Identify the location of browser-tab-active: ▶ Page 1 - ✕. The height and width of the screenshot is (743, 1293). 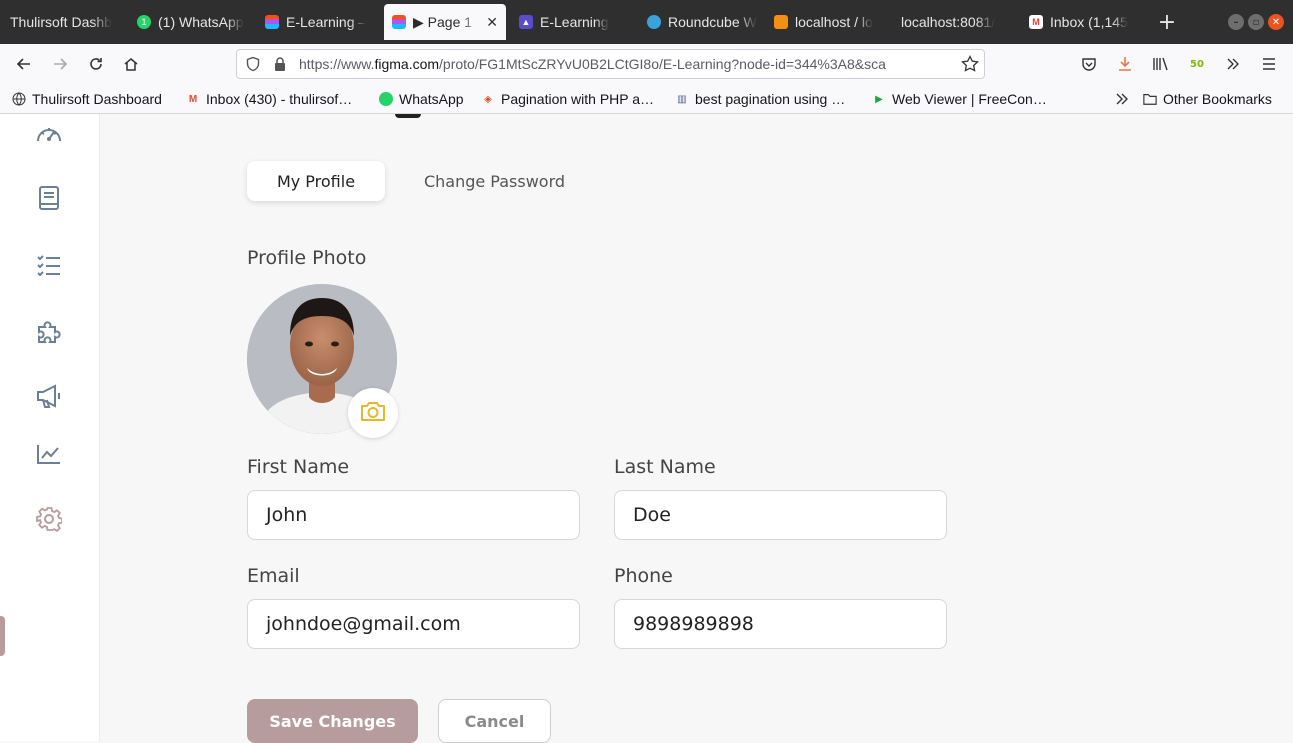
(445, 22).